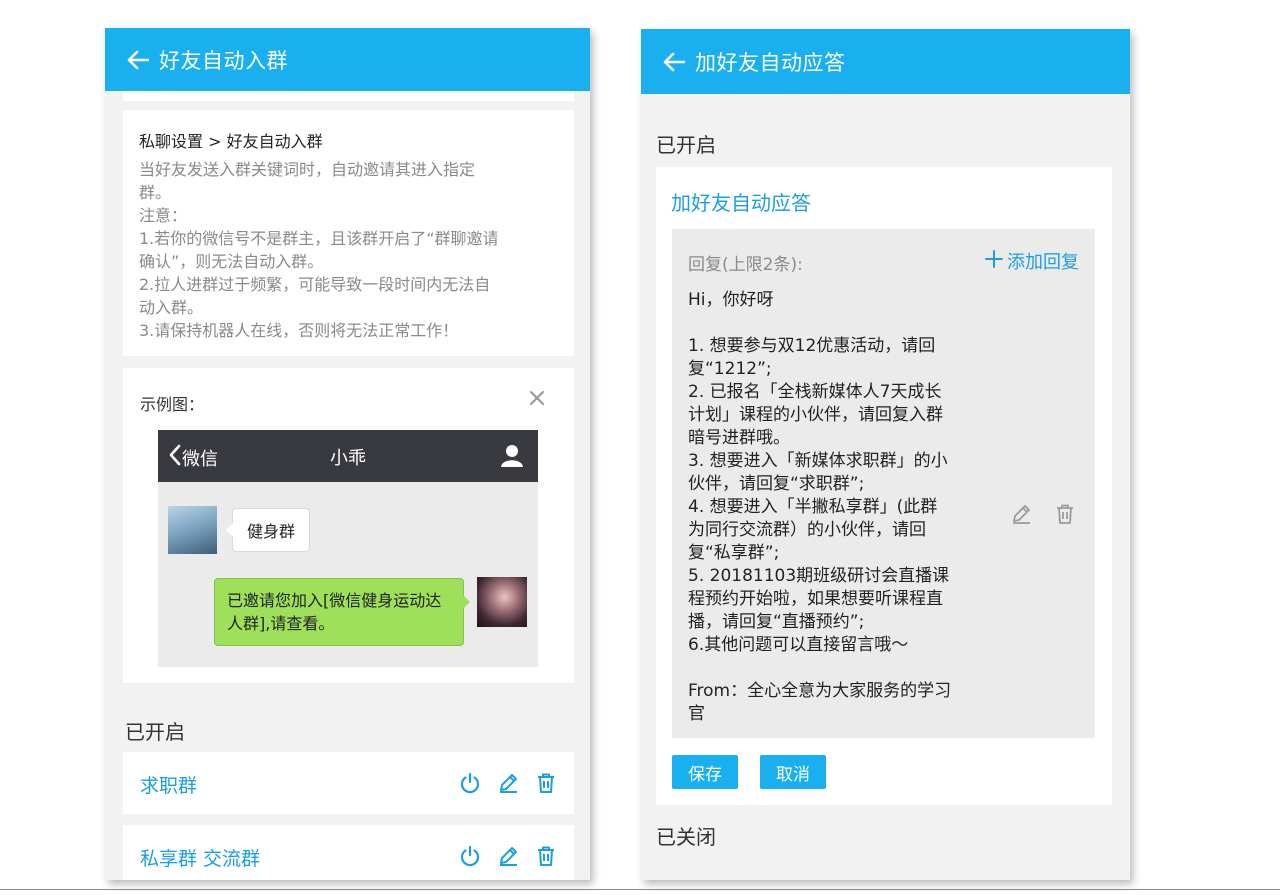 The width and height of the screenshot is (1280, 895). What do you see at coordinates (793, 772) in the screenshot?
I see `cancel-button: 取消` at bounding box center [793, 772].